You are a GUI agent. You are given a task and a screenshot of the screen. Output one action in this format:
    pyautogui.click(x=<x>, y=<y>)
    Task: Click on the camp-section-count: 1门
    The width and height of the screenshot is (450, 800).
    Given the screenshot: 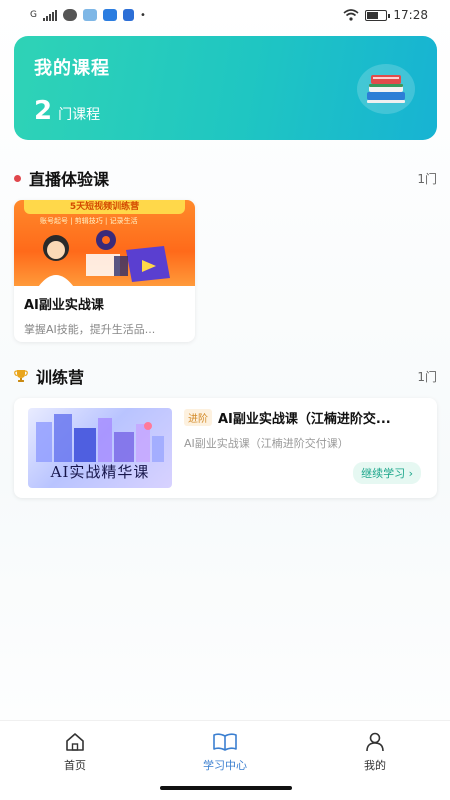 What is the action you would take?
    pyautogui.click(x=427, y=376)
    